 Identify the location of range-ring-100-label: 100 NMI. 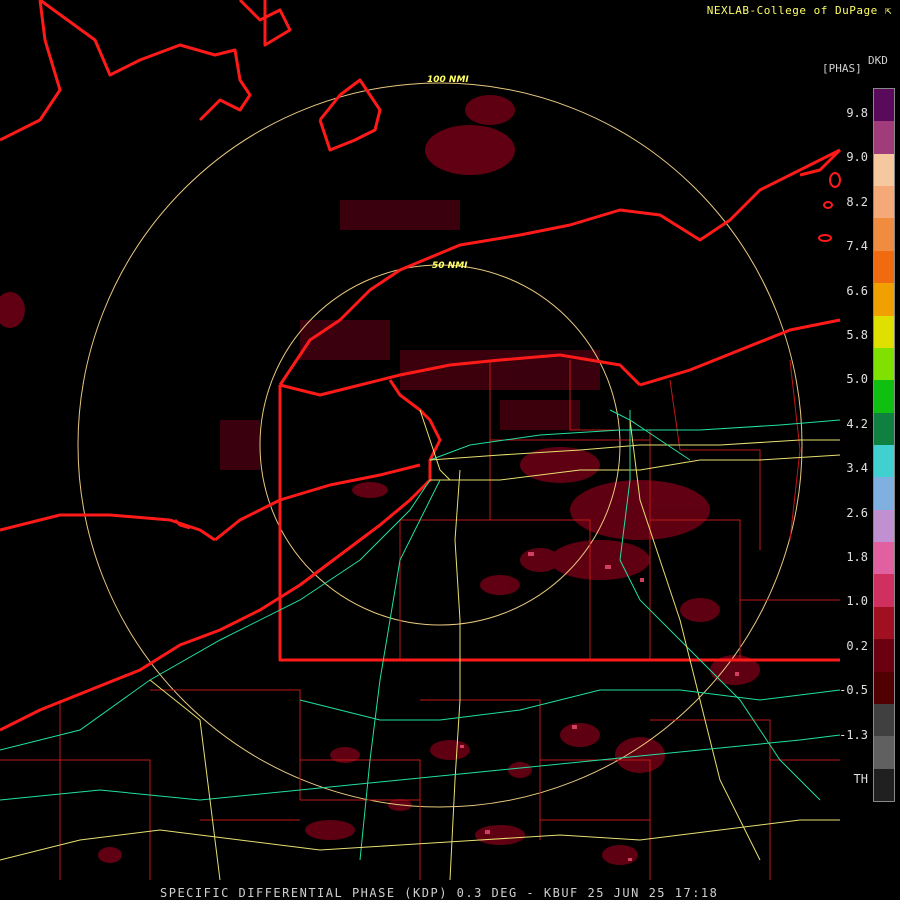
(448, 80).